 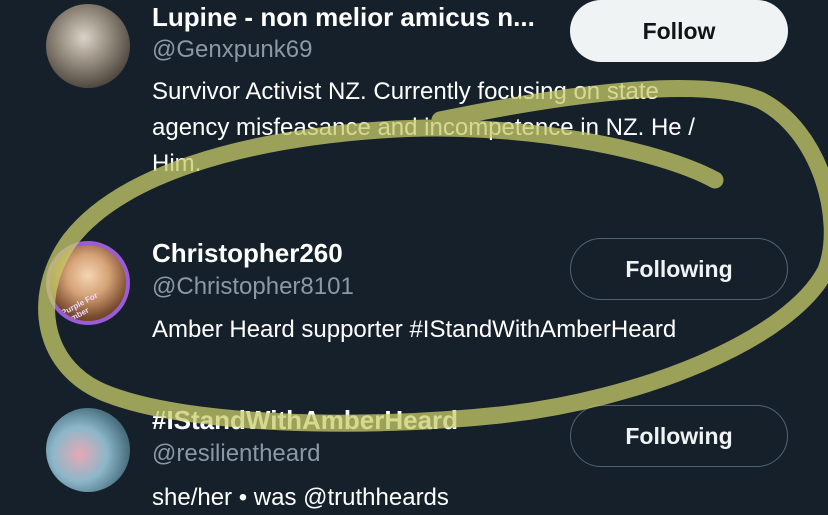 What do you see at coordinates (305, 420) in the screenshot?
I see `user-display-name: #IStandWithAmberHeard` at bounding box center [305, 420].